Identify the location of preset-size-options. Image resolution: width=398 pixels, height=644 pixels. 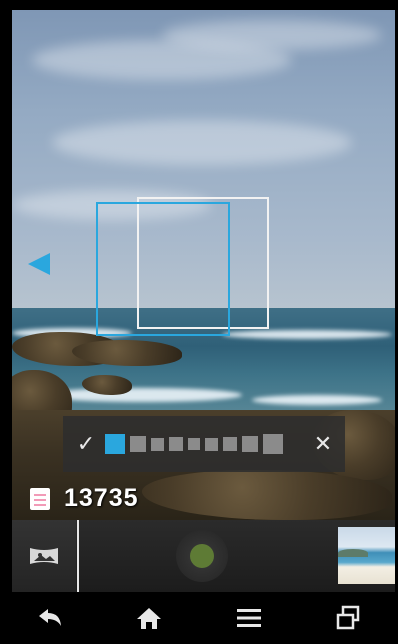
(194, 444).